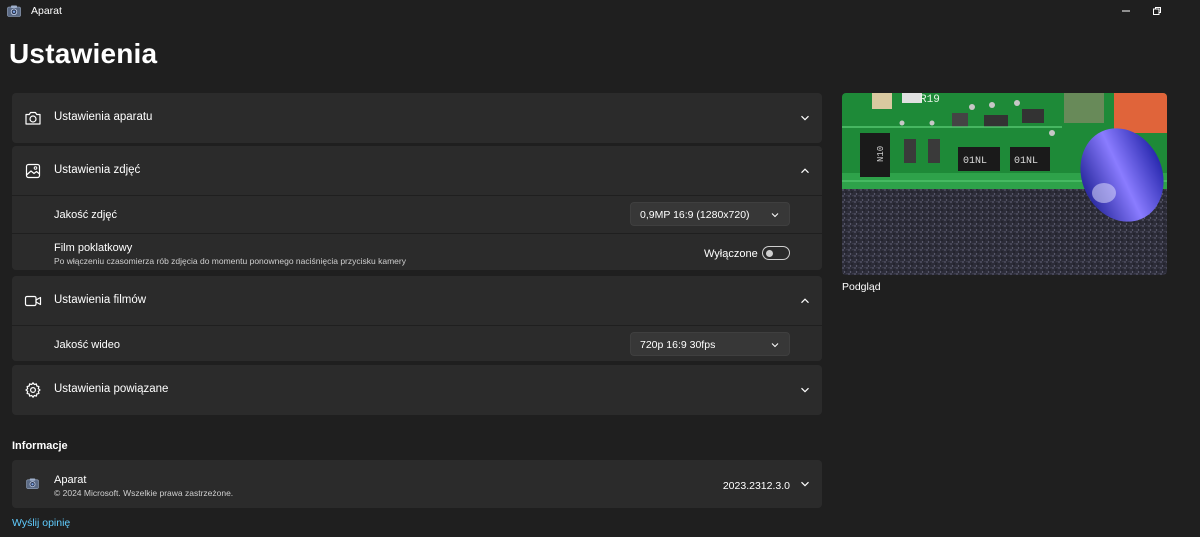  I want to click on timelapse-toggle, so click(776, 253).